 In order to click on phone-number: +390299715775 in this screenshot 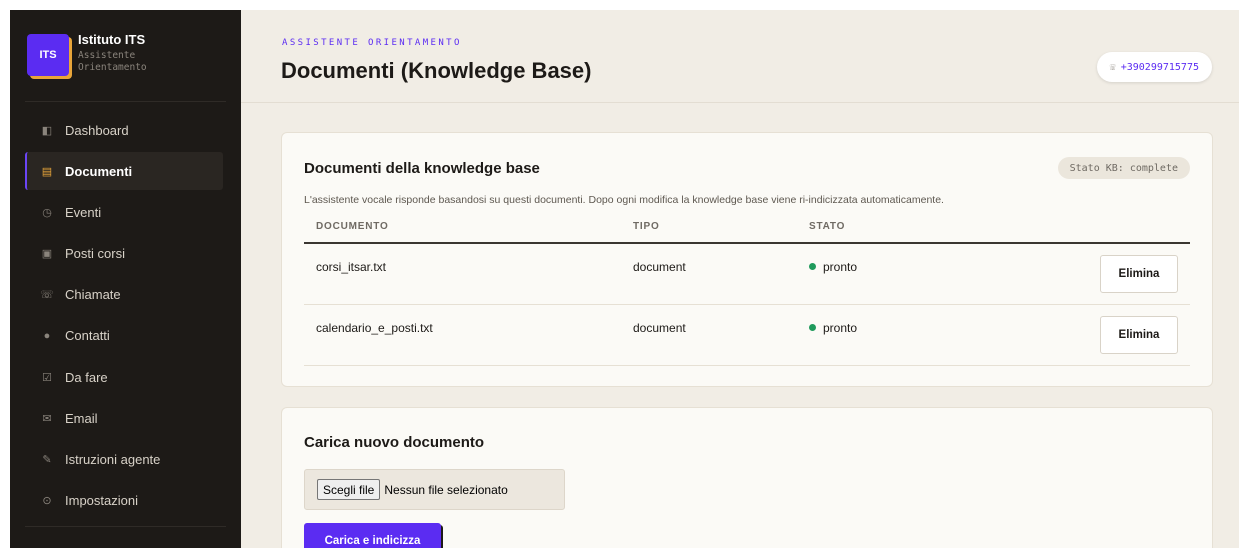, I will do `click(1159, 67)`.